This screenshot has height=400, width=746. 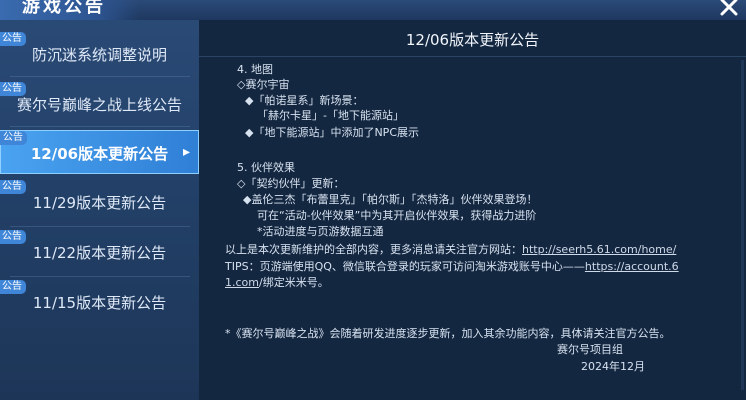 What do you see at coordinates (294, 282) in the screenshot?
I see `tips-end: /绑定米米号。` at bounding box center [294, 282].